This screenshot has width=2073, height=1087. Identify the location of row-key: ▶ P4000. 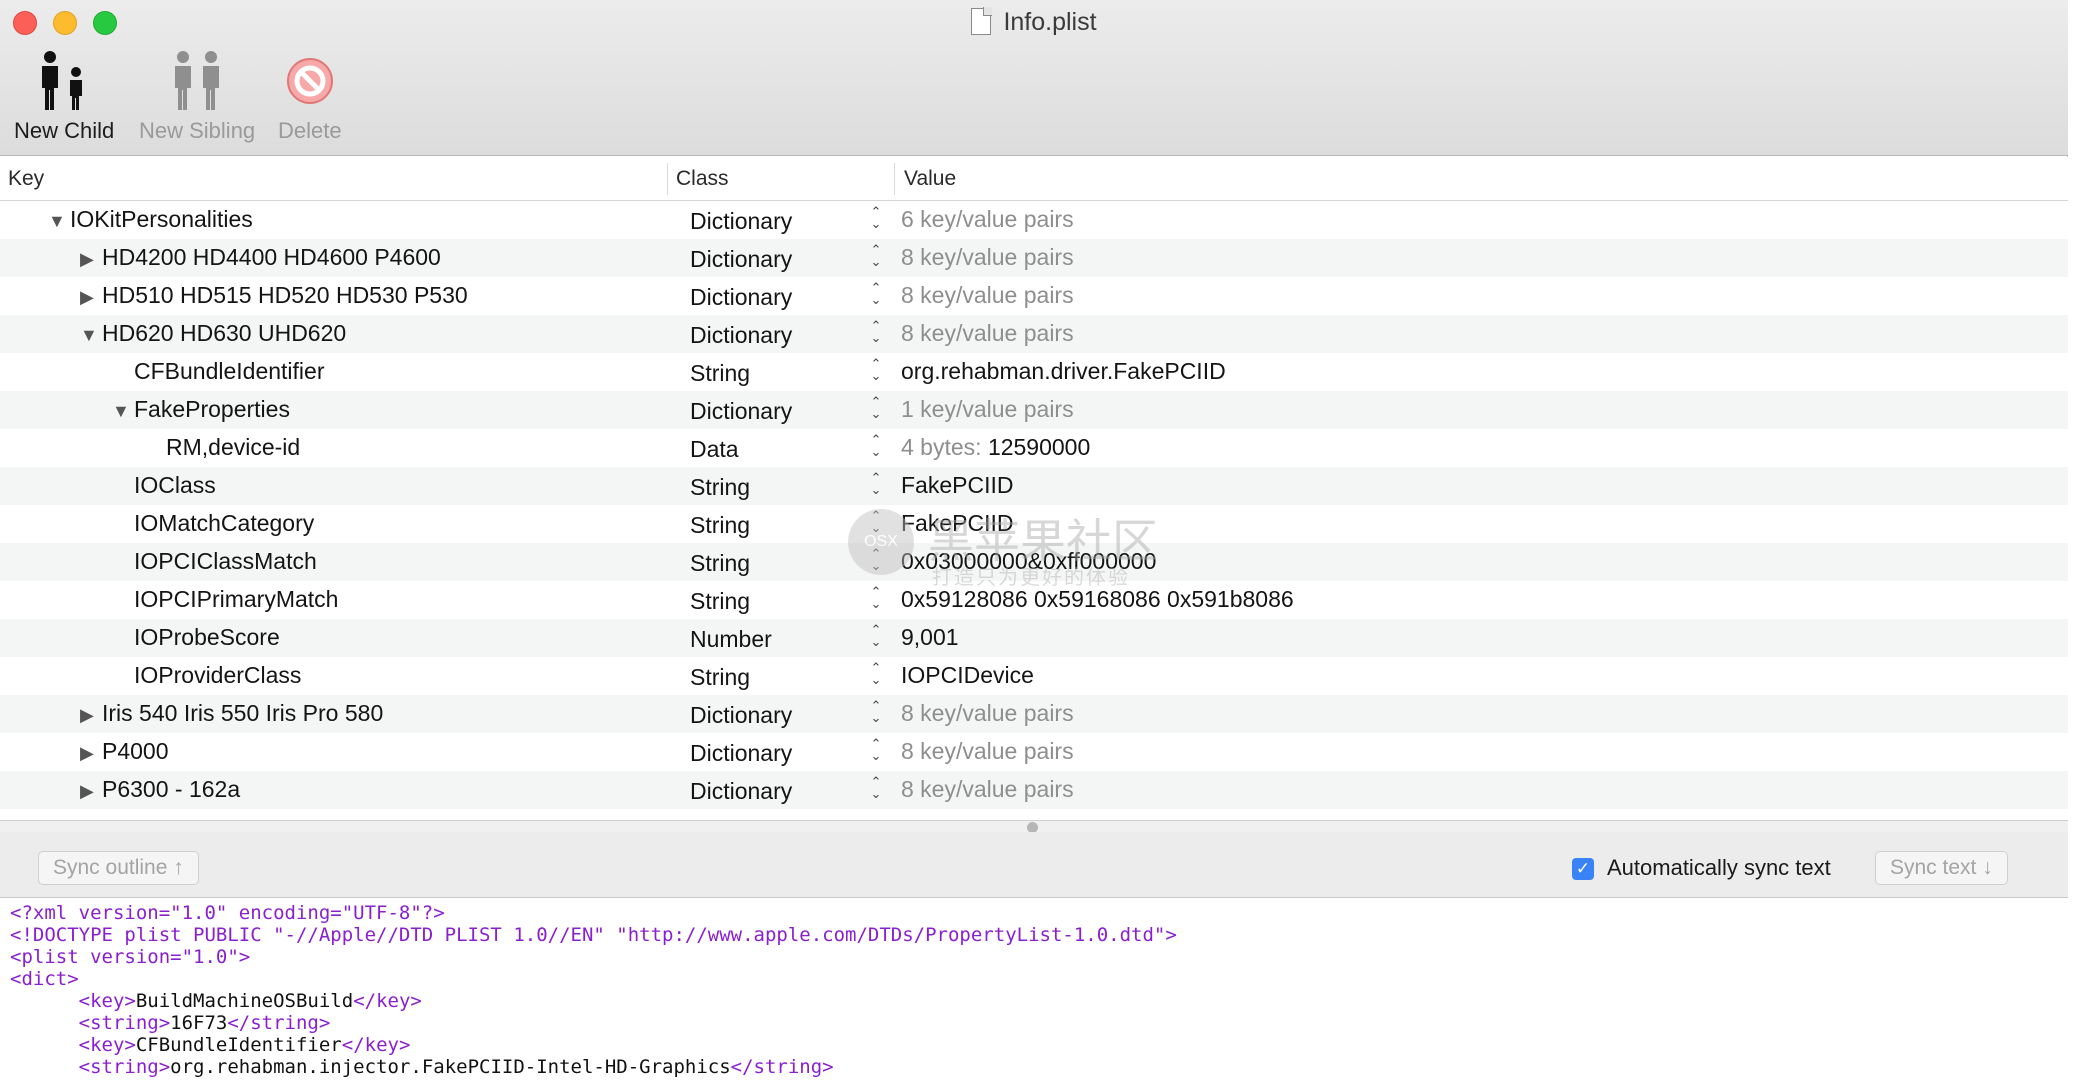
(124, 751).